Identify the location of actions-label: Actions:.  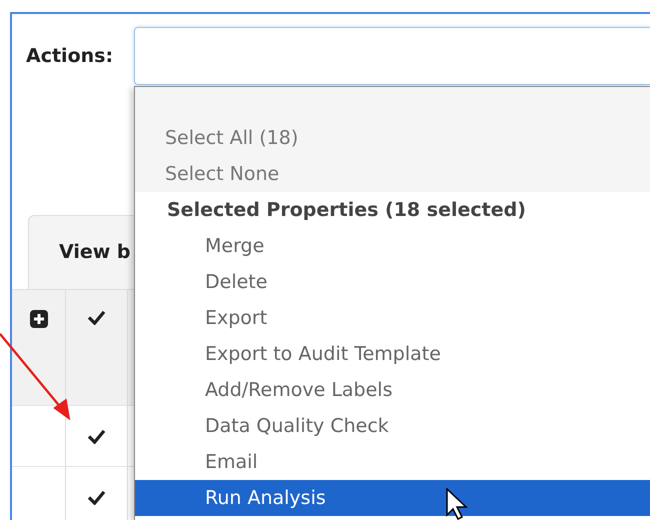
(70, 56).